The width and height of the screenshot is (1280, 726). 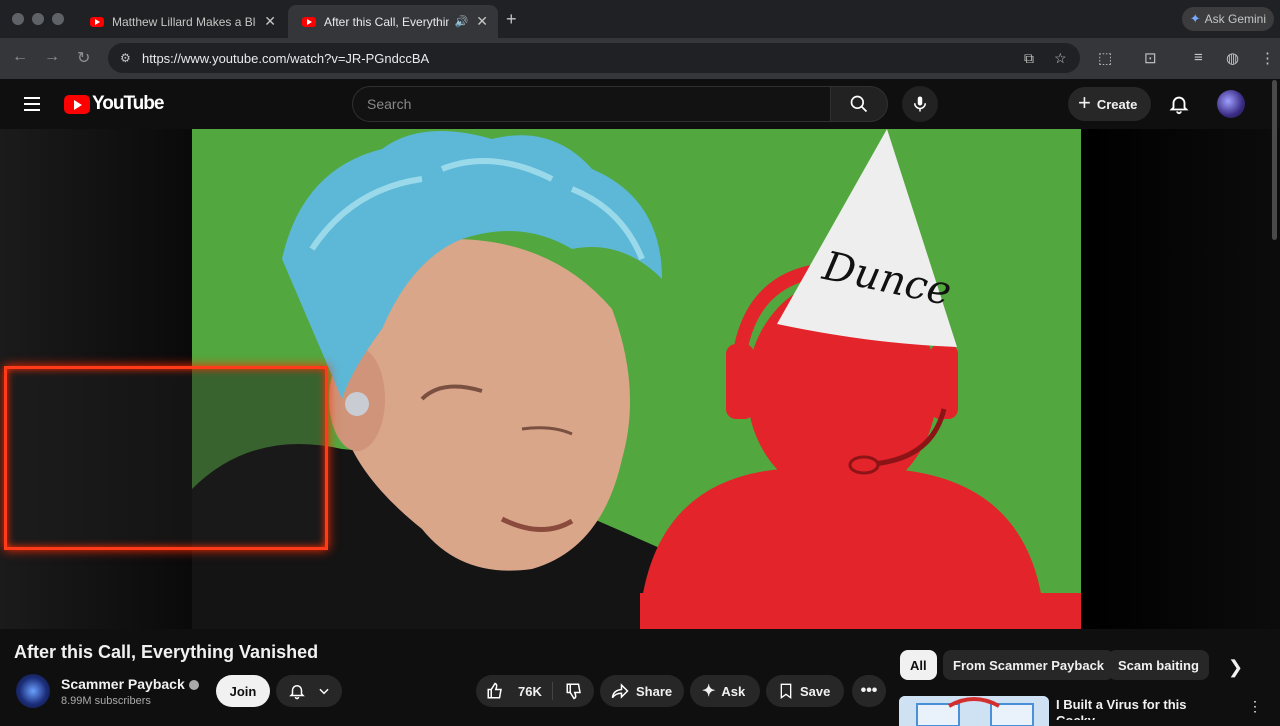 I want to click on more-horizontal-icon: •••, so click(x=869, y=690).